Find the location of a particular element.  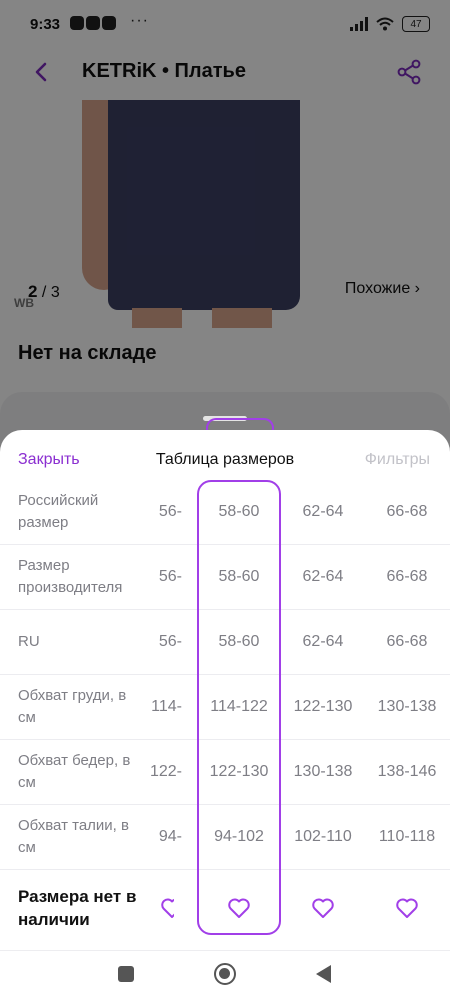

table-row: Российский размер -56 58-60 62-64 66-68 is located at coordinates (225, 512).